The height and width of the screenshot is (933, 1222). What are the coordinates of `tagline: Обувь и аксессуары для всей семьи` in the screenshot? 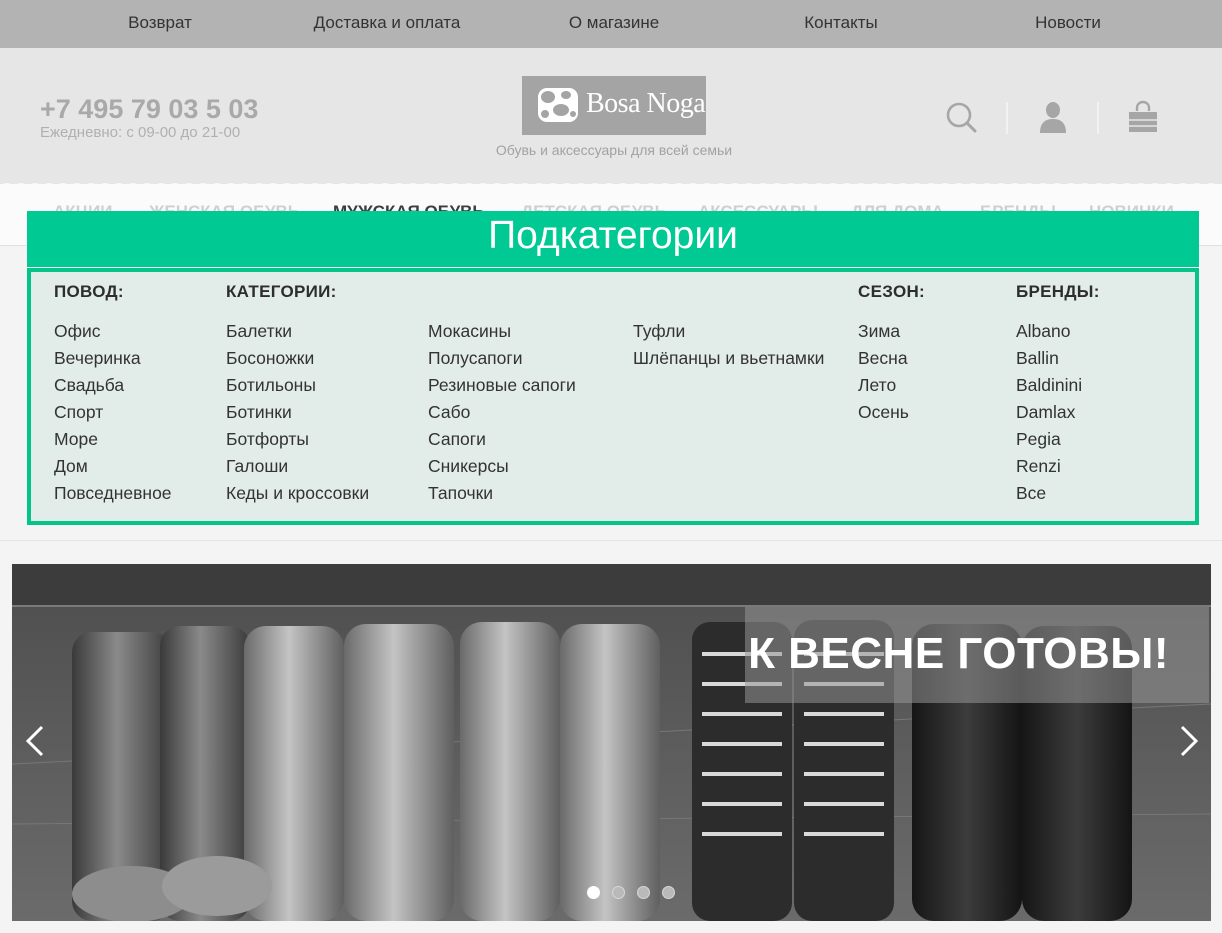 It's located at (614, 150).